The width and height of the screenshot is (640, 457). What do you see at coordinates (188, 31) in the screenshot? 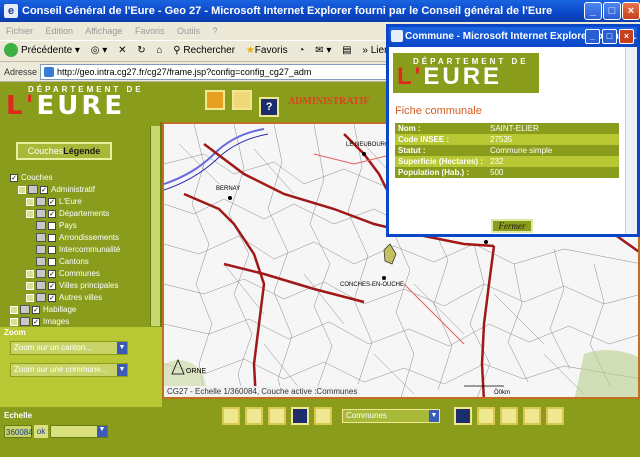
I see `menu-outils: Outils` at bounding box center [188, 31].